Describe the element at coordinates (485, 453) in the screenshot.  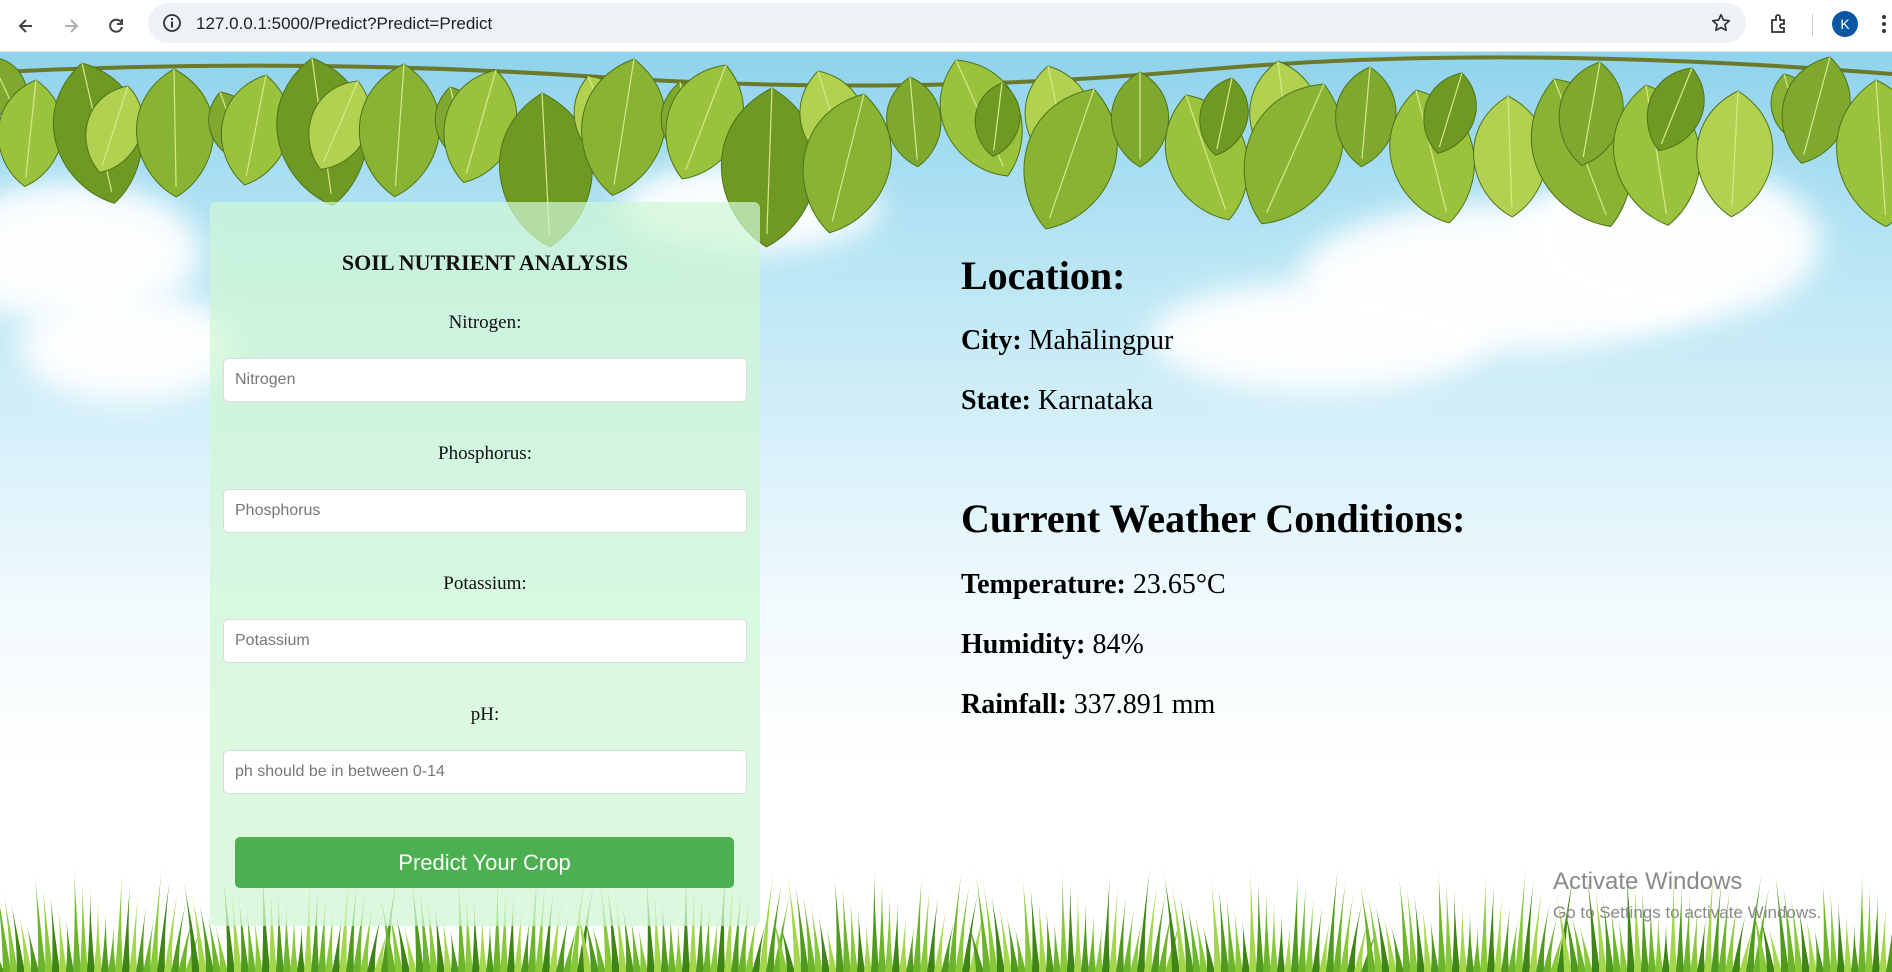
I see `phosphorus-label: Phosphorus:` at that location.